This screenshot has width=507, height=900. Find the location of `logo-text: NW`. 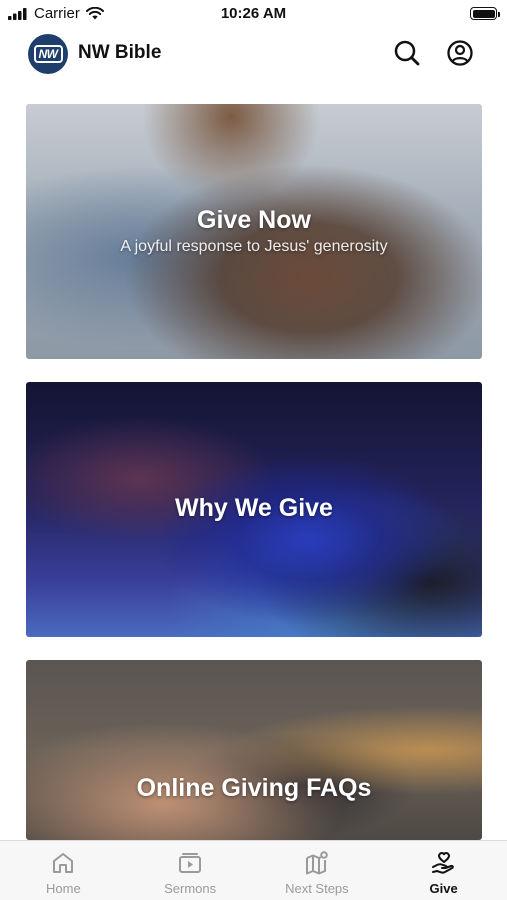

logo-text: NW is located at coordinates (48, 54).